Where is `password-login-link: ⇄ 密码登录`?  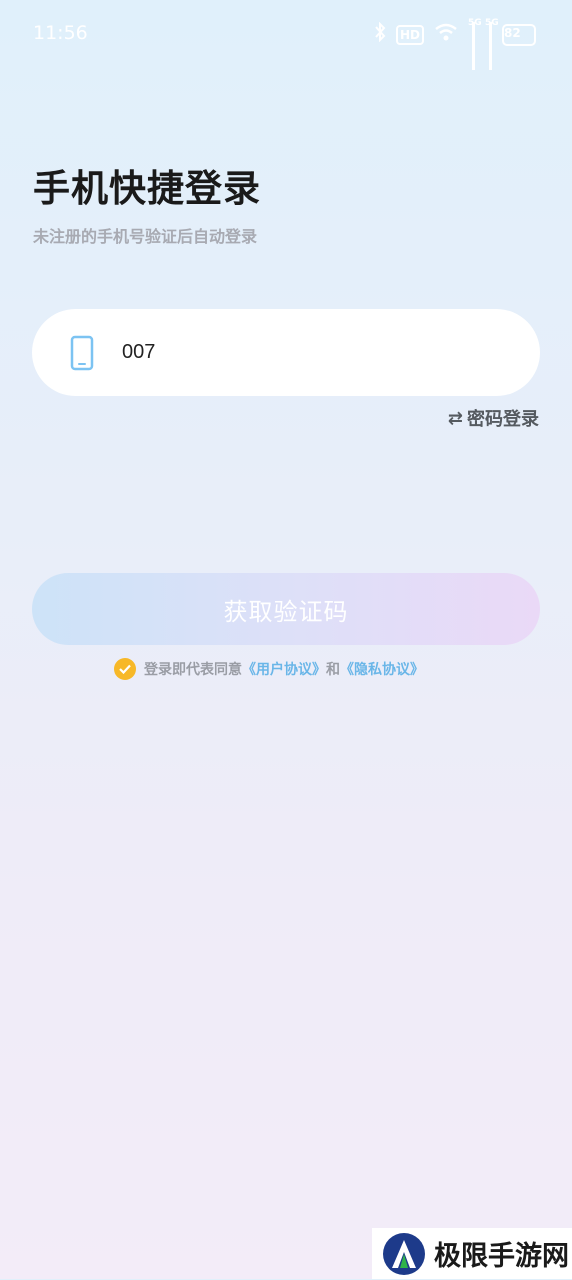
password-login-link: ⇄ 密码登录 is located at coordinates (493, 418).